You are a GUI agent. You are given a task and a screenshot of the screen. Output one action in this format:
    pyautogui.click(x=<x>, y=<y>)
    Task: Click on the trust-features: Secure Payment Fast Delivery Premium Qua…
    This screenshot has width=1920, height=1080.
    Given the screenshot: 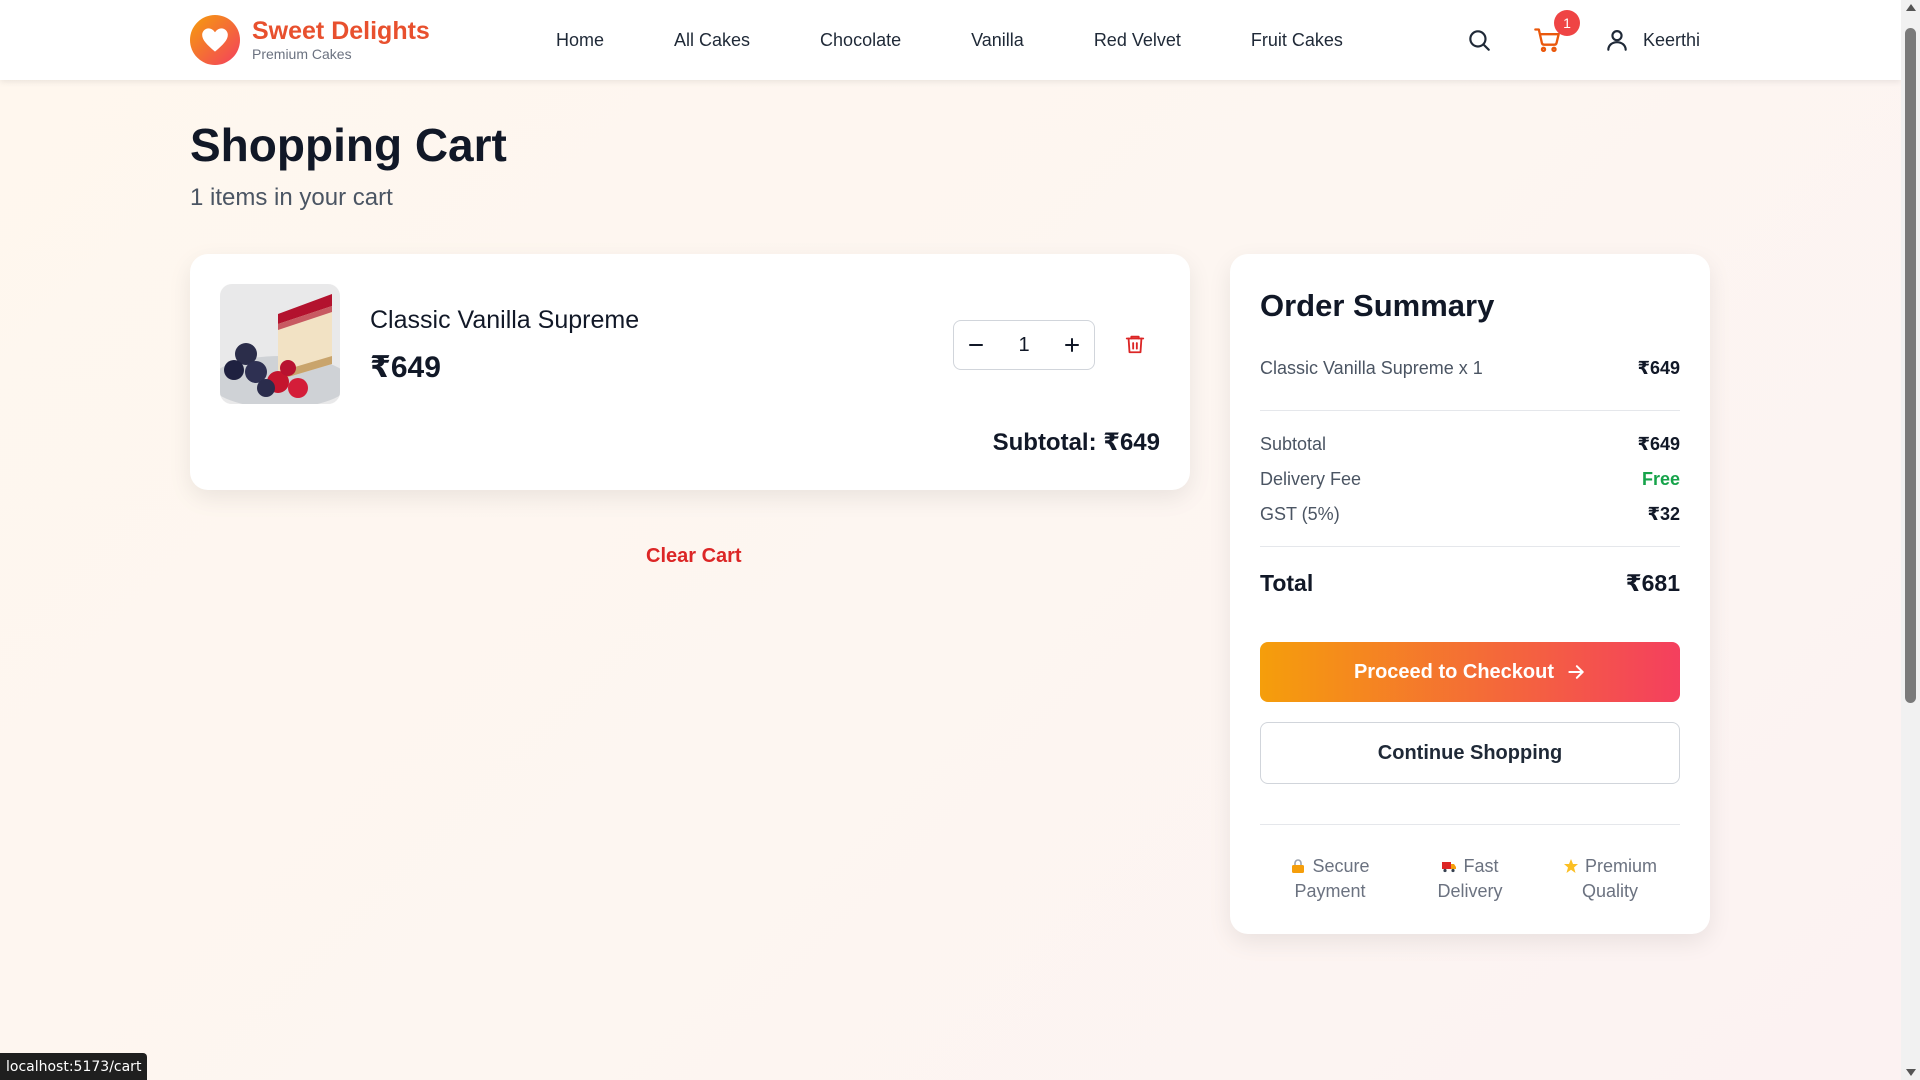 What is the action you would take?
    pyautogui.click(x=1470, y=879)
    